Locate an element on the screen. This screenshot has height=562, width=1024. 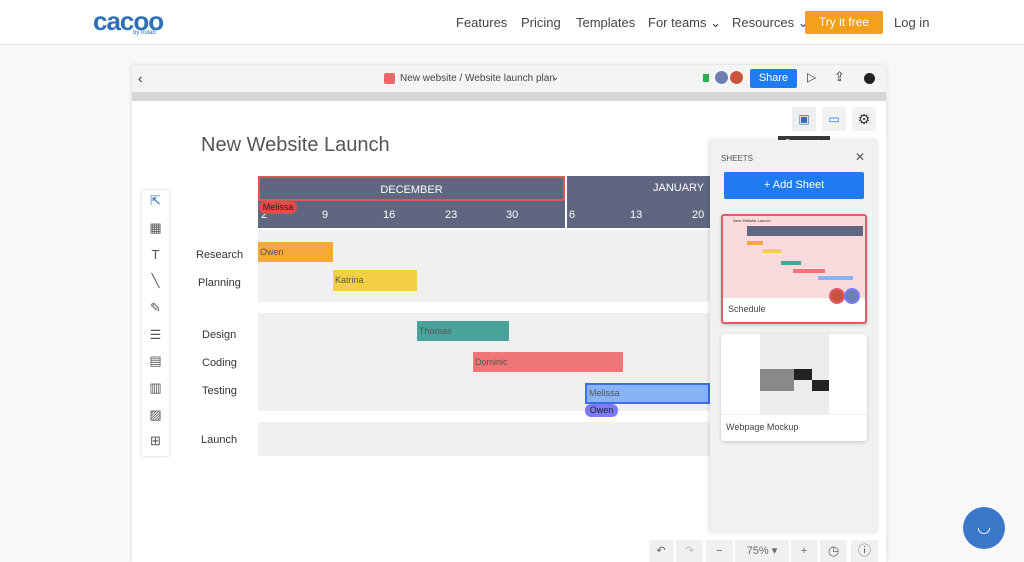
help-icon: ⓘ is located at coordinates (864, 551).